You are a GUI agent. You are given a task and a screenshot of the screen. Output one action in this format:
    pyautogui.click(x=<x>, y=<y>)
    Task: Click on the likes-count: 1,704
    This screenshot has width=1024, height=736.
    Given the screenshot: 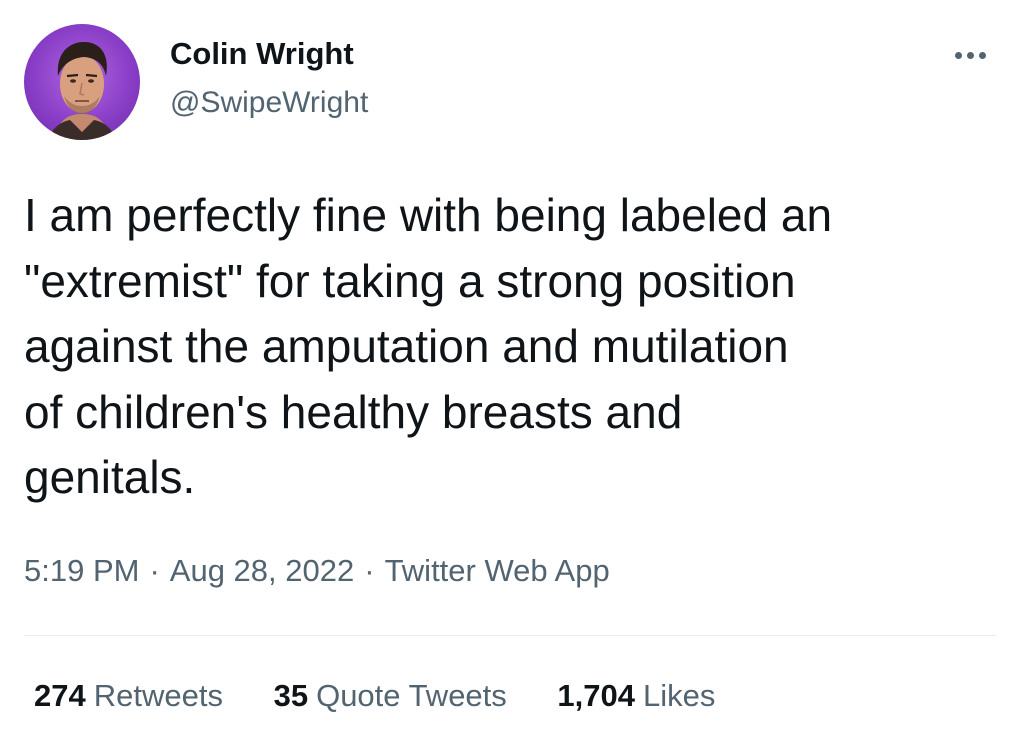 What is the action you would take?
    pyautogui.click(x=596, y=695)
    